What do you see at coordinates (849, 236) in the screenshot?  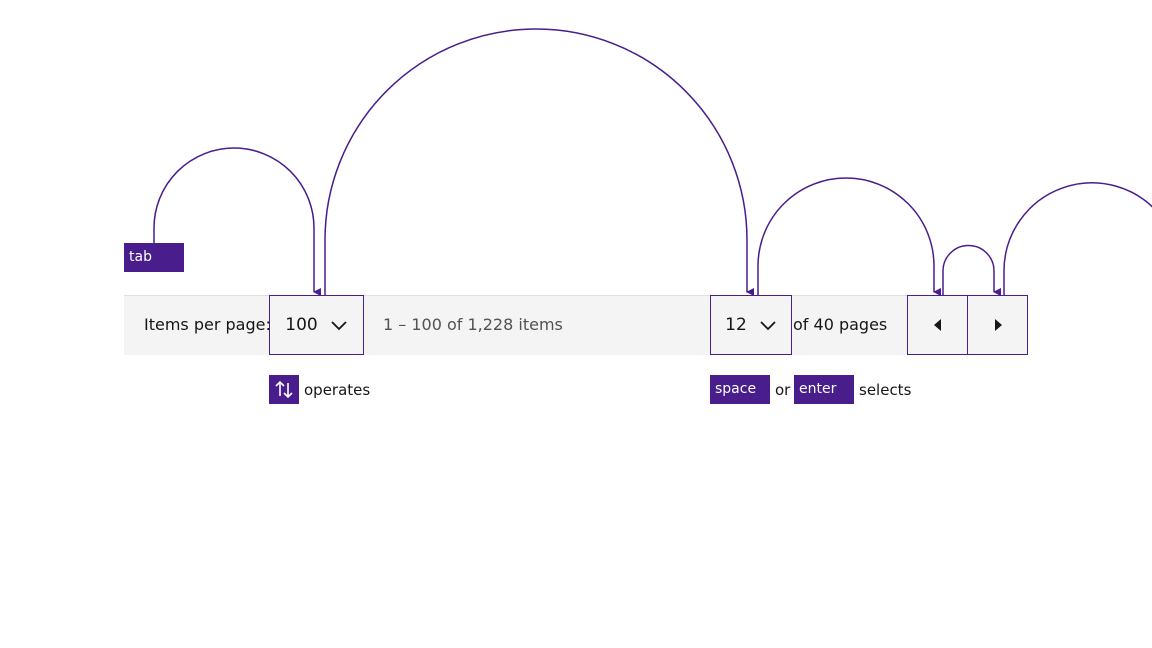 I see `arc-page-select-to-prev` at bounding box center [849, 236].